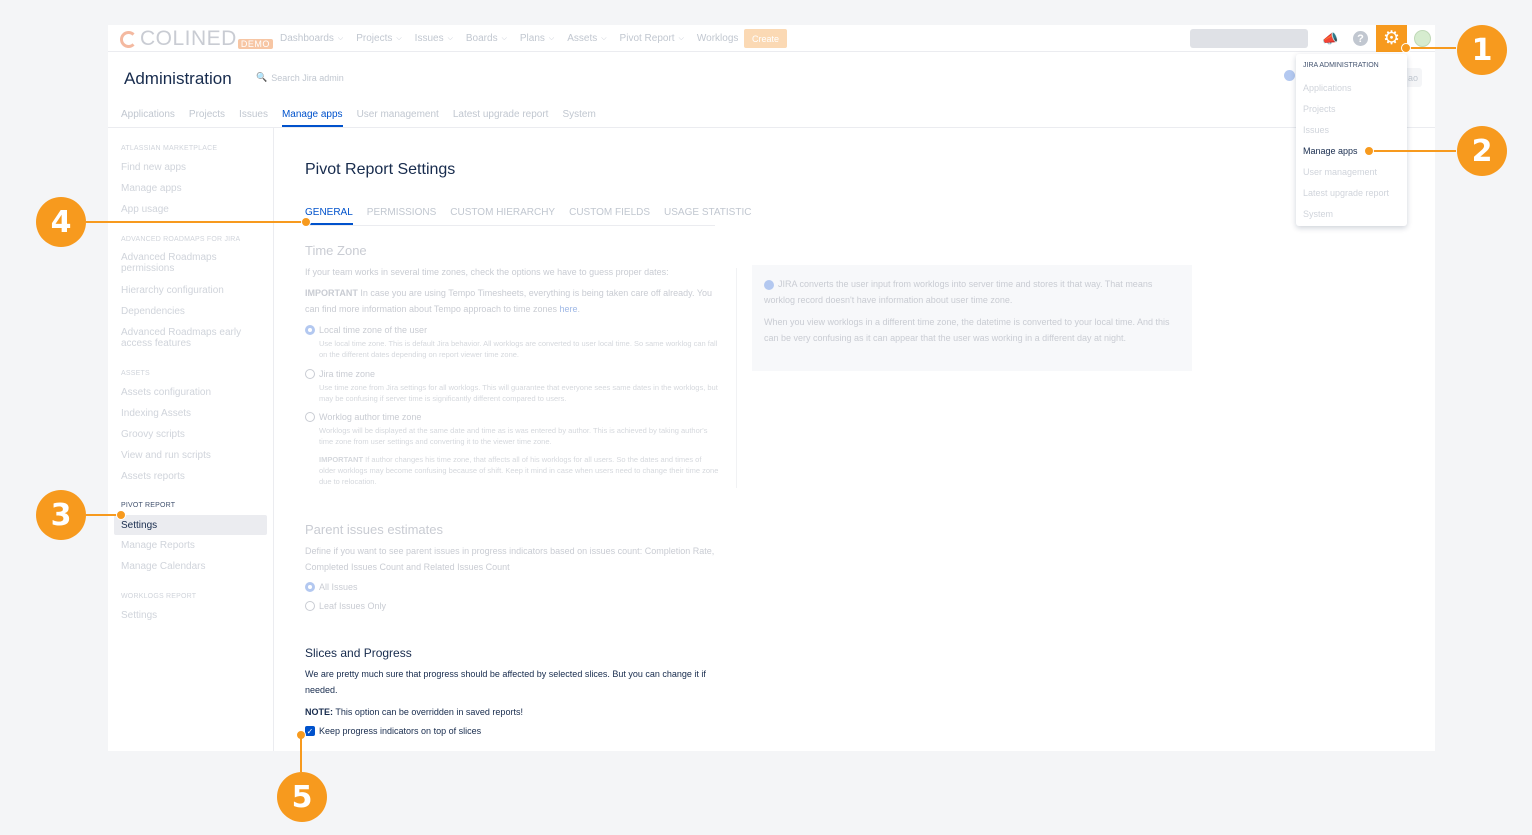 The image size is (1532, 835). Describe the element at coordinates (1327, 88) in the screenshot. I see `dropdown-item-applications: Applications` at that location.